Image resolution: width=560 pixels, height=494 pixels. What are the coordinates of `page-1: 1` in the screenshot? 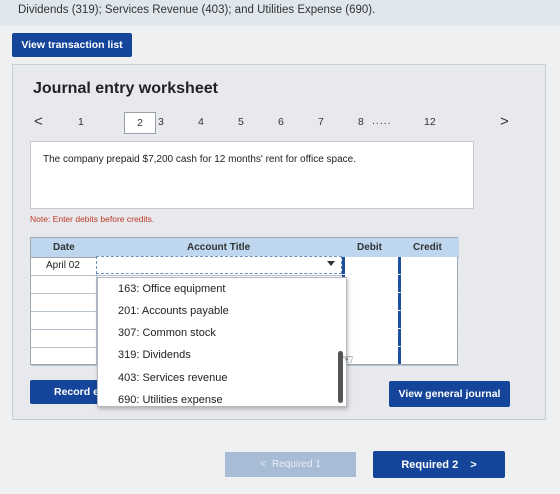 It's located at (81, 122).